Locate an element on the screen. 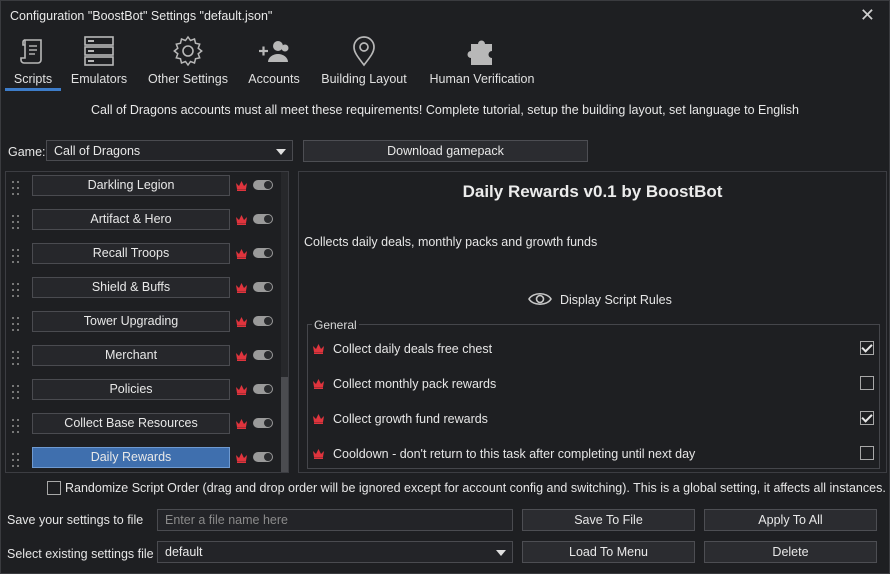  tab-building-layout: Building Layout is located at coordinates (364, 61).